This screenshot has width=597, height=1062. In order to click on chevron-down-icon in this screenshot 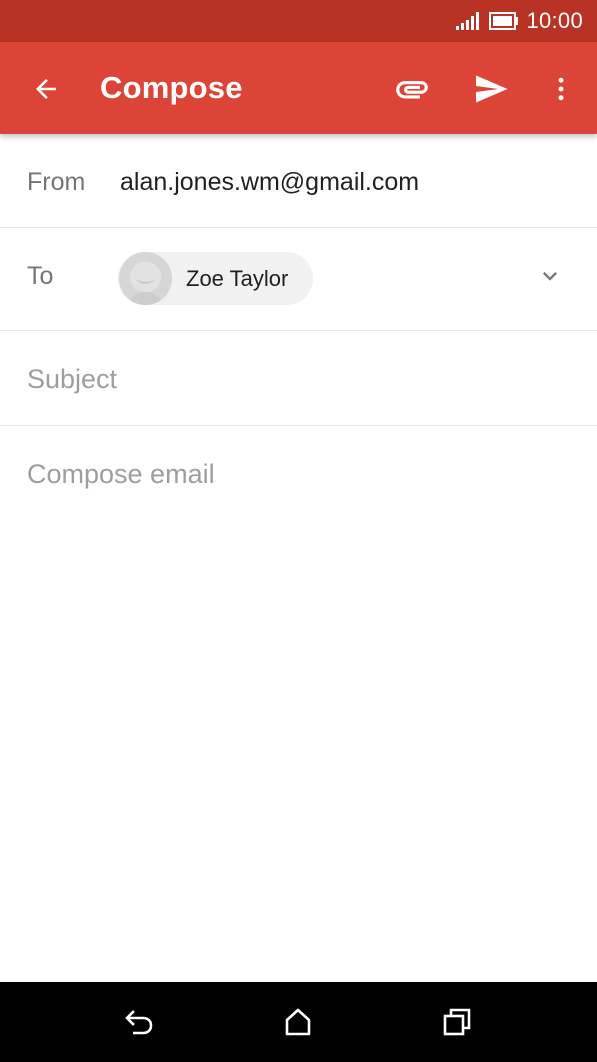, I will do `click(550, 276)`.